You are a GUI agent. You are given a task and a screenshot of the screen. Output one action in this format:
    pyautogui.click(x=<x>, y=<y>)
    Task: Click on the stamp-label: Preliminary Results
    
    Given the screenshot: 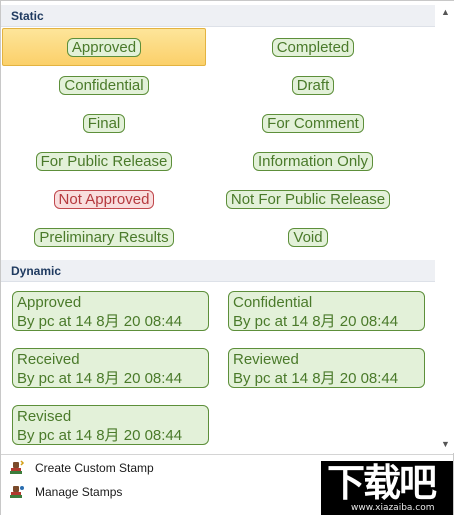 What is the action you would take?
    pyautogui.click(x=104, y=237)
    